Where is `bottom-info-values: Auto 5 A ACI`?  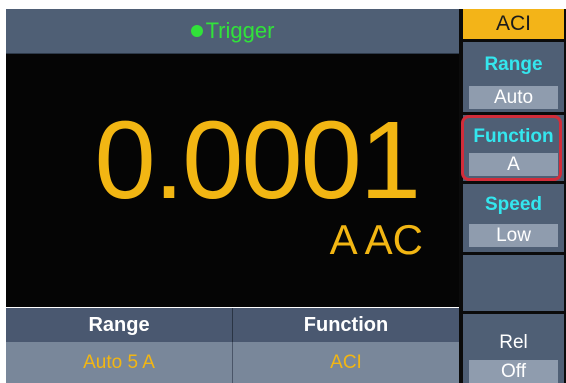 bottom-info-values: Auto 5 A ACI is located at coordinates (232, 362).